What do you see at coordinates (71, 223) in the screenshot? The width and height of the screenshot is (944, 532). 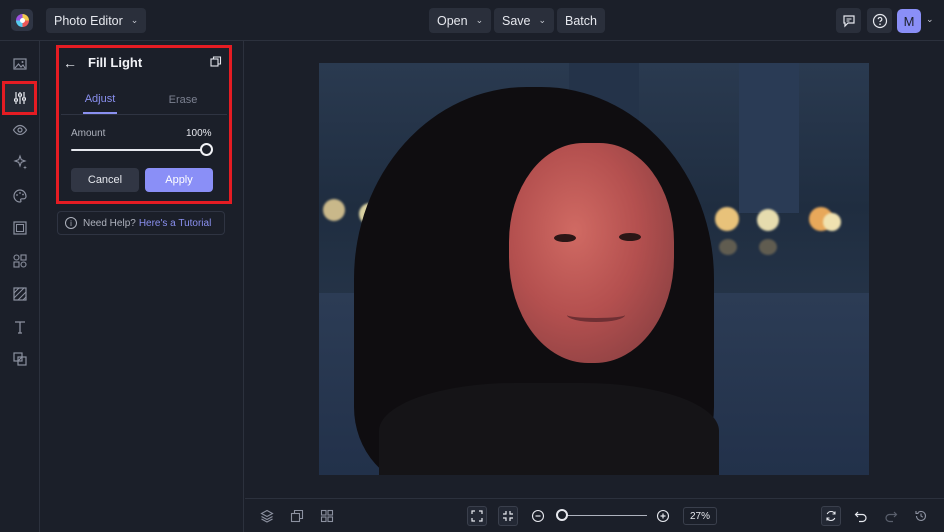 I see `info-icon: i` at bounding box center [71, 223].